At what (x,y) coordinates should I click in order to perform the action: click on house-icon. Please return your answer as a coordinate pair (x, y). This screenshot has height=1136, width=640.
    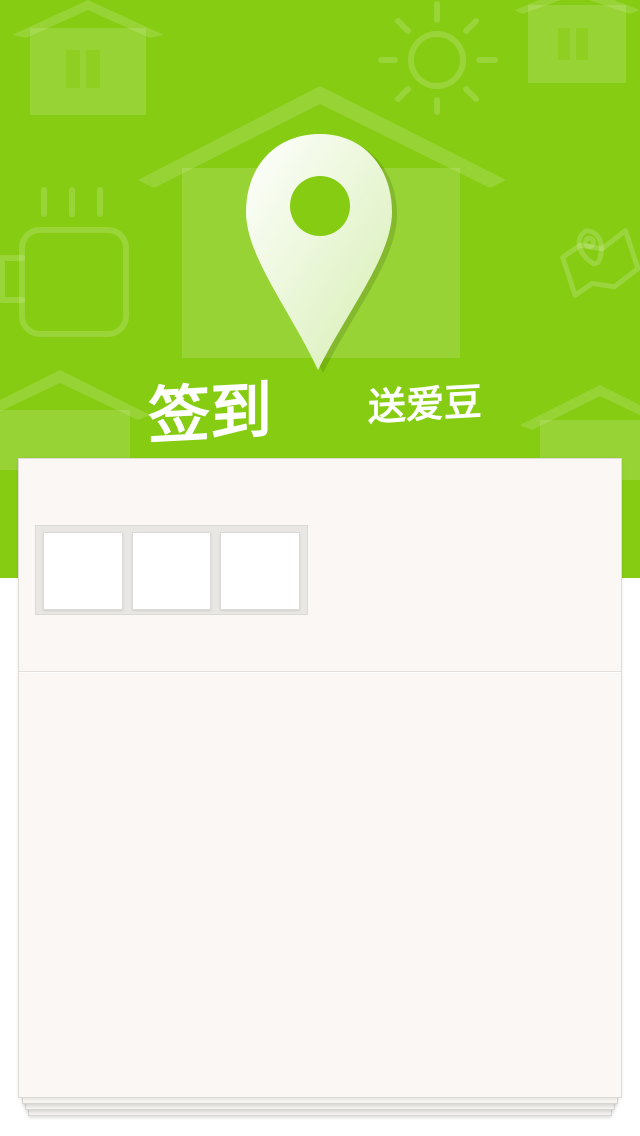
    Looking at the image, I should click on (75, 420).